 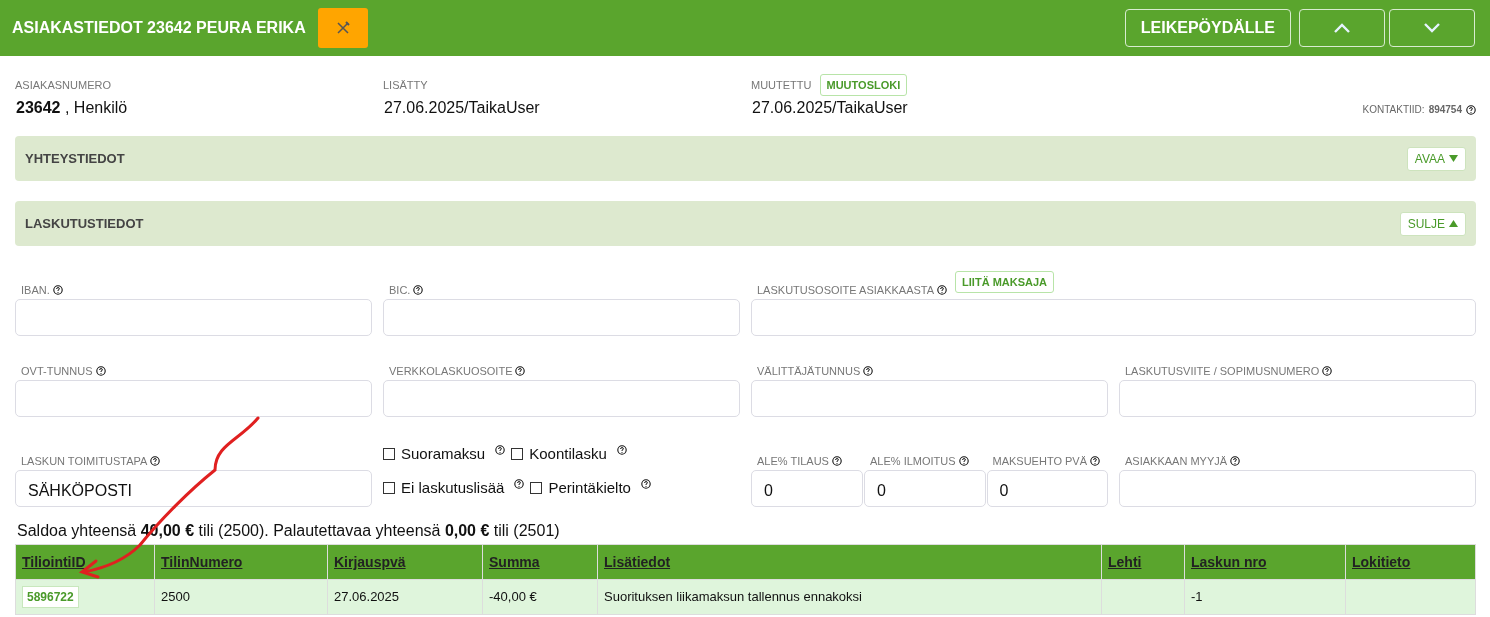 I want to click on clipboard-button: LEIKEPÖYDÄLLE, so click(x=1207, y=28).